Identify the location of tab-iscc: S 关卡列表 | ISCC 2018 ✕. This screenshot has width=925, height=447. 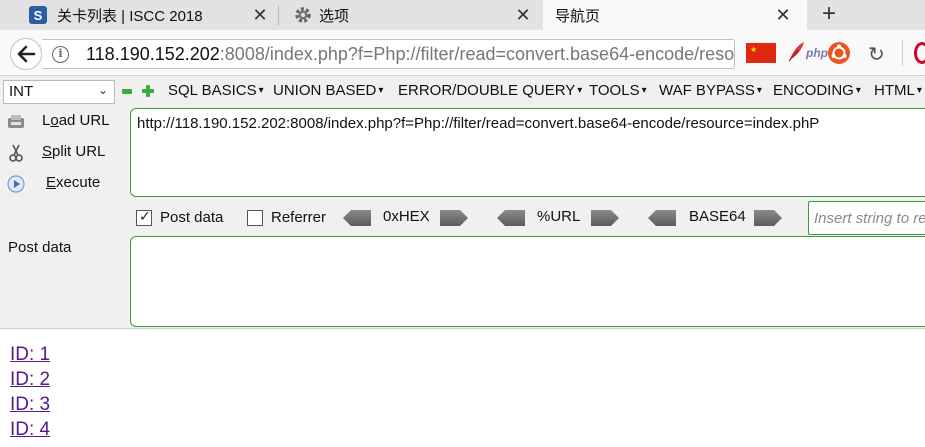
(139, 15).